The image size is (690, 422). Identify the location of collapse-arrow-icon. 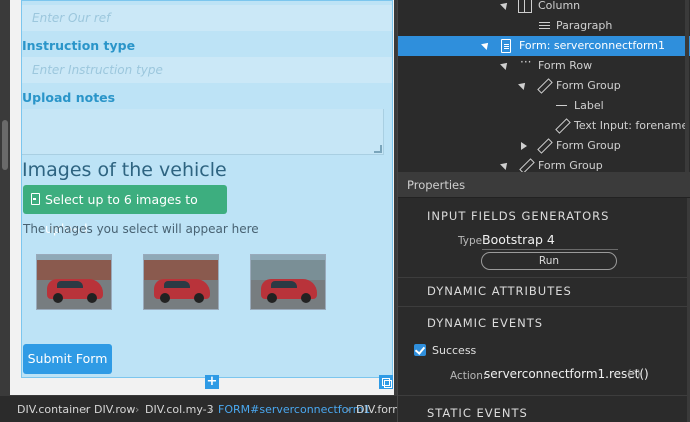
(524, 146).